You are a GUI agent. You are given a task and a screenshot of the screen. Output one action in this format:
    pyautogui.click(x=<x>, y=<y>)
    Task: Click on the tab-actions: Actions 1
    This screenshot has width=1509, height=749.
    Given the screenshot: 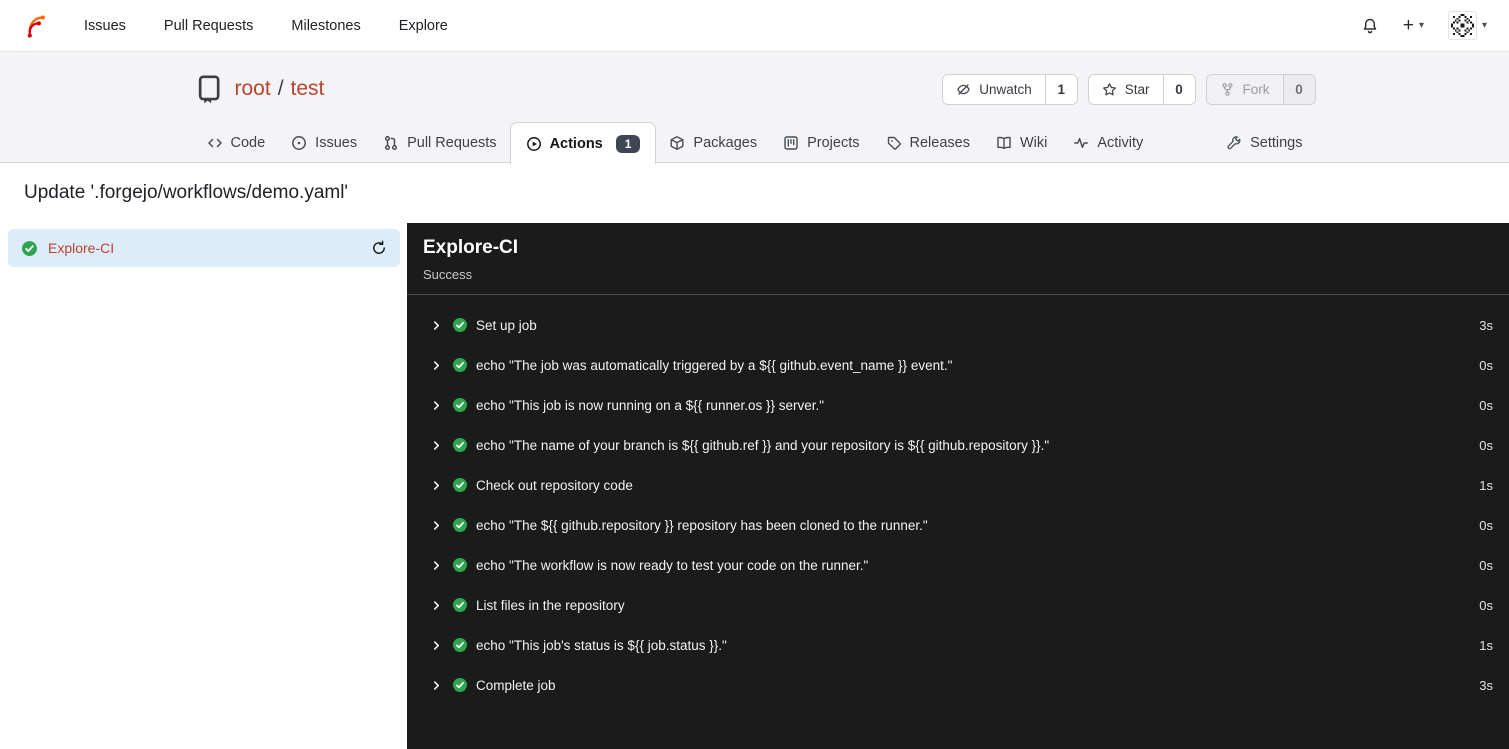 What is the action you would take?
    pyautogui.click(x=583, y=143)
    